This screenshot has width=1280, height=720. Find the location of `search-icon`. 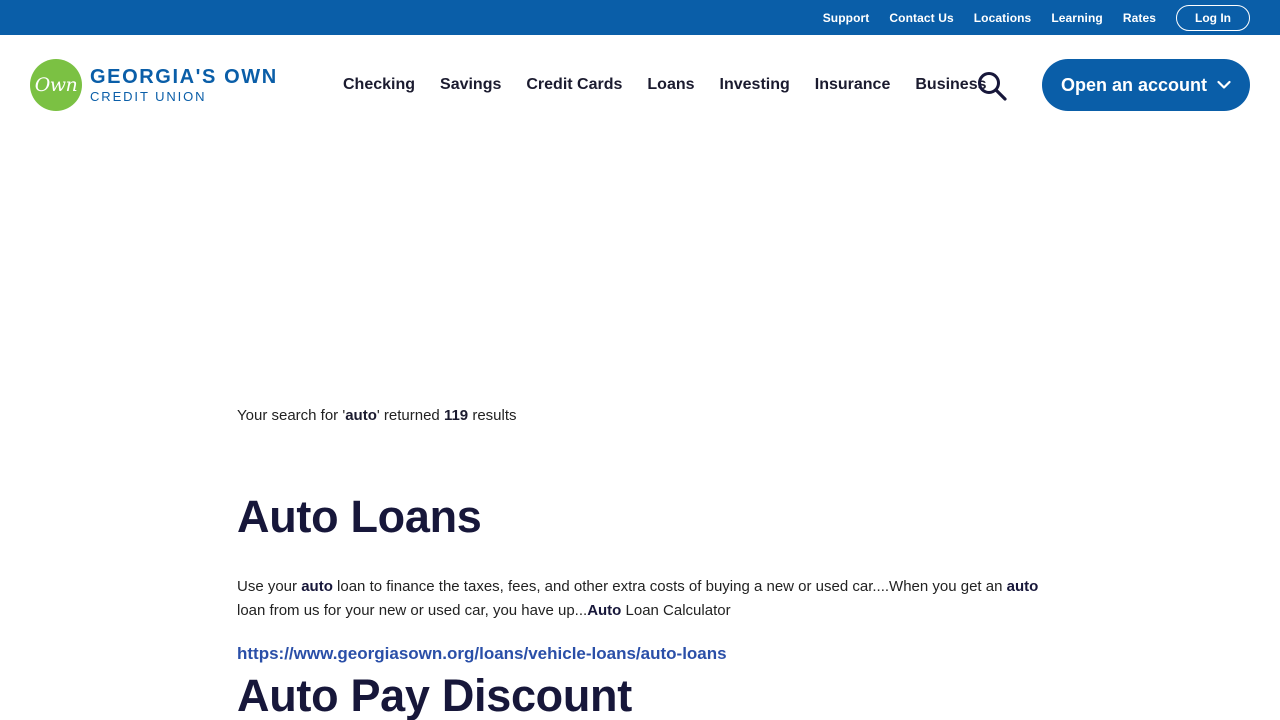

search-icon is located at coordinates (992, 86).